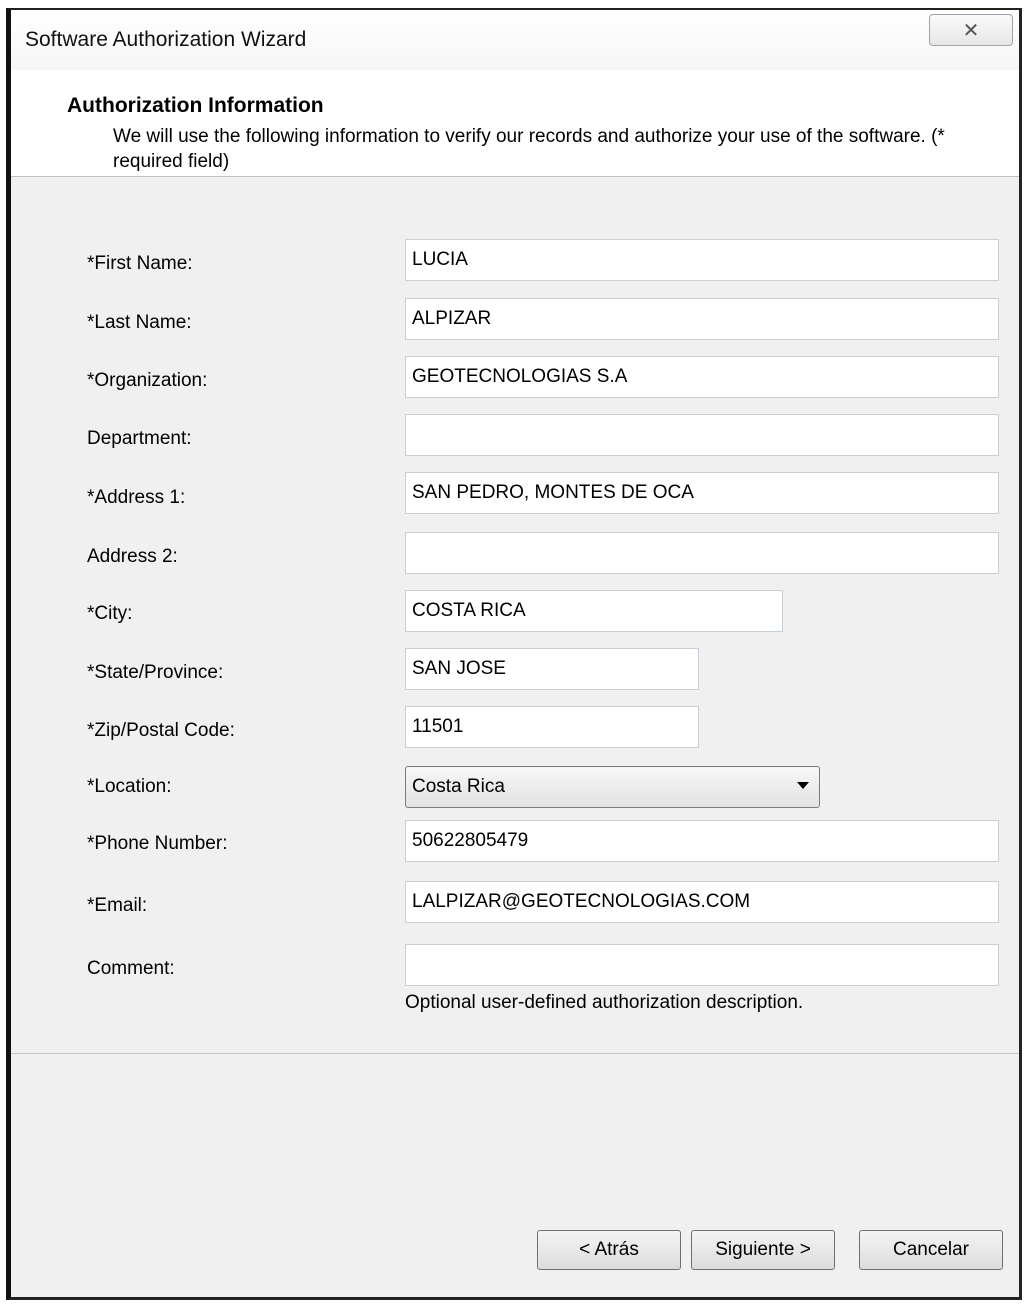 This screenshot has height=1304, width=1026. Describe the element at coordinates (515, 40) in the screenshot. I see `title-bar: Software Authorization Wizard ✕` at that location.